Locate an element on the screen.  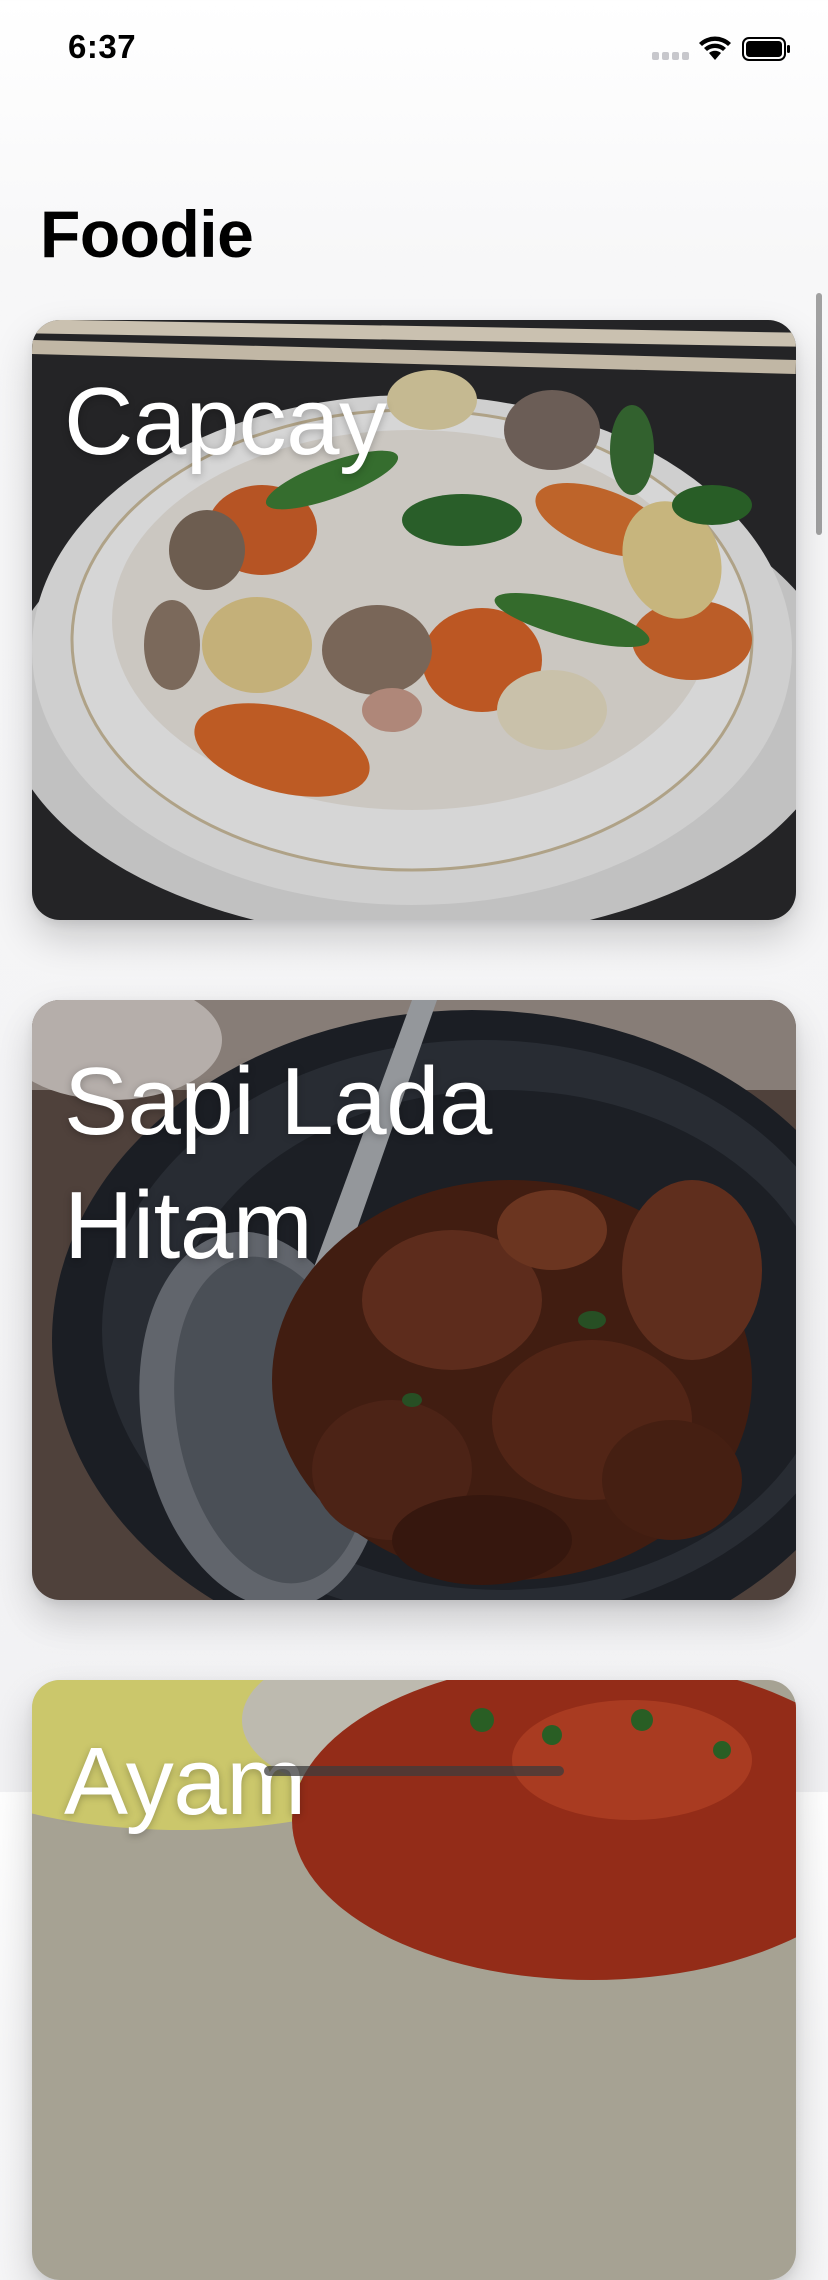
battery-icon is located at coordinates (766, 49).